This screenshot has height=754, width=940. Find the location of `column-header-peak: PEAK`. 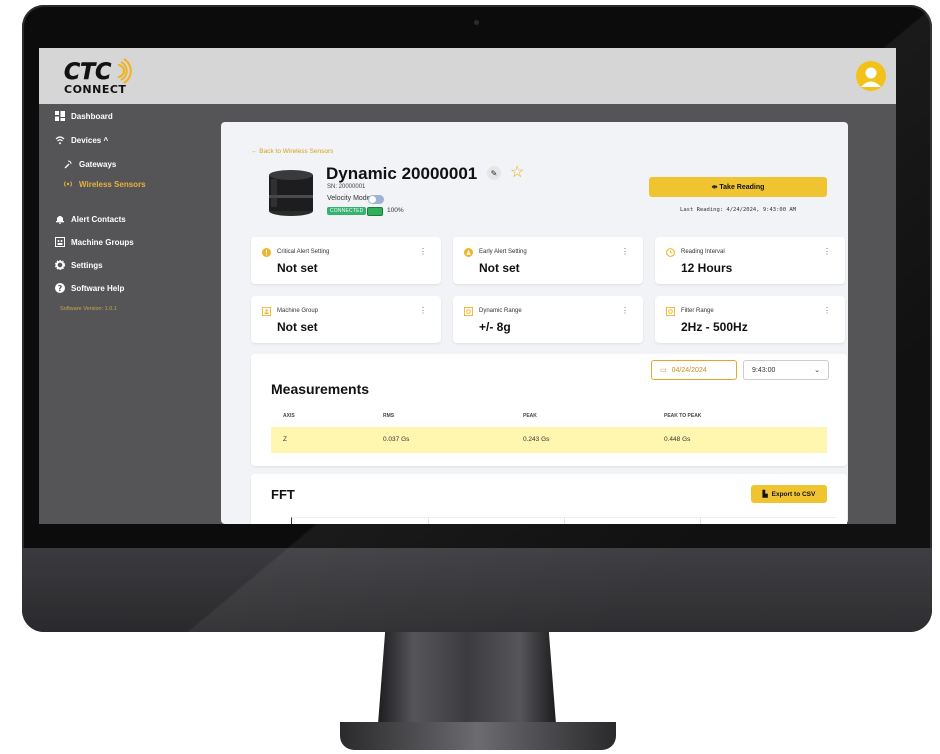

column-header-peak: PEAK is located at coordinates (530, 416).